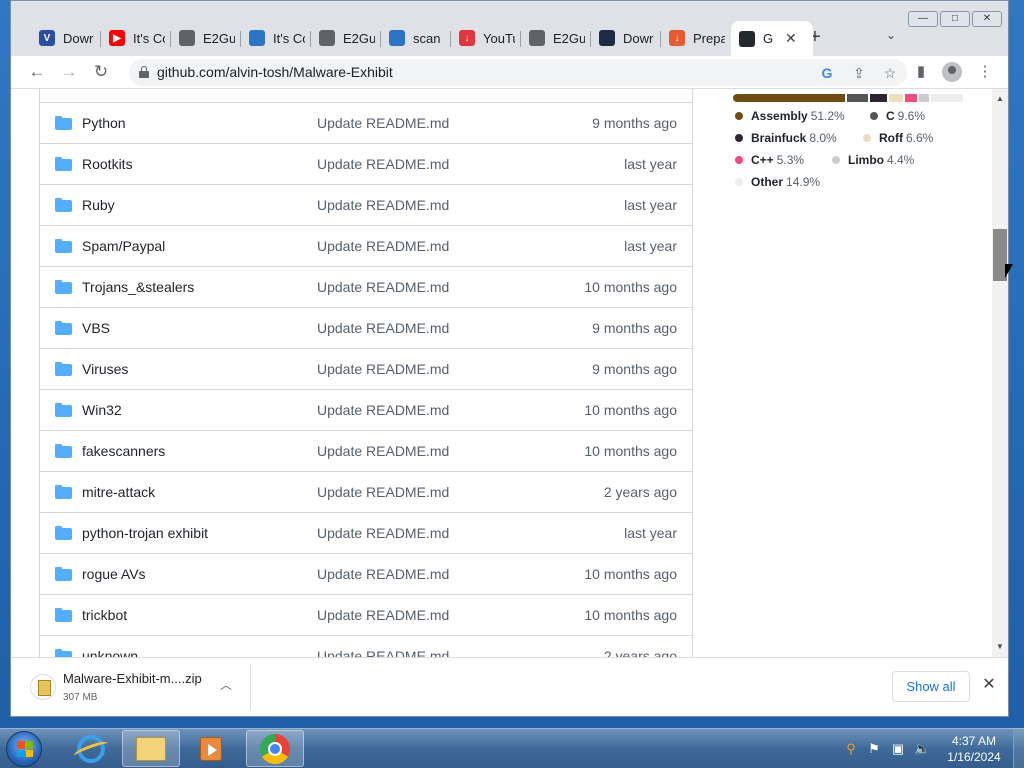 This screenshot has width=1024, height=768. What do you see at coordinates (851, 749) in the screenshot?
I see `search-icon: ⚲` at bounding box center [851, 749].